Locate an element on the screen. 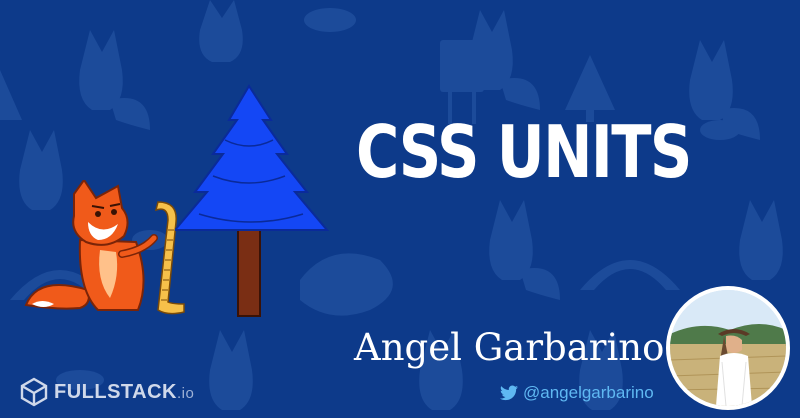 Image resolution: width=800 pixels, height=418 pixels. fullstack-cube-icon is located at coordinates (34, 392).